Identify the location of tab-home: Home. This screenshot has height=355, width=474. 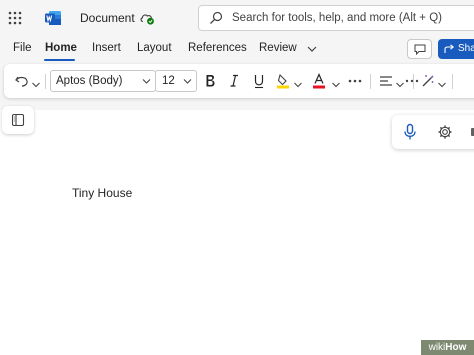
(61, 48).